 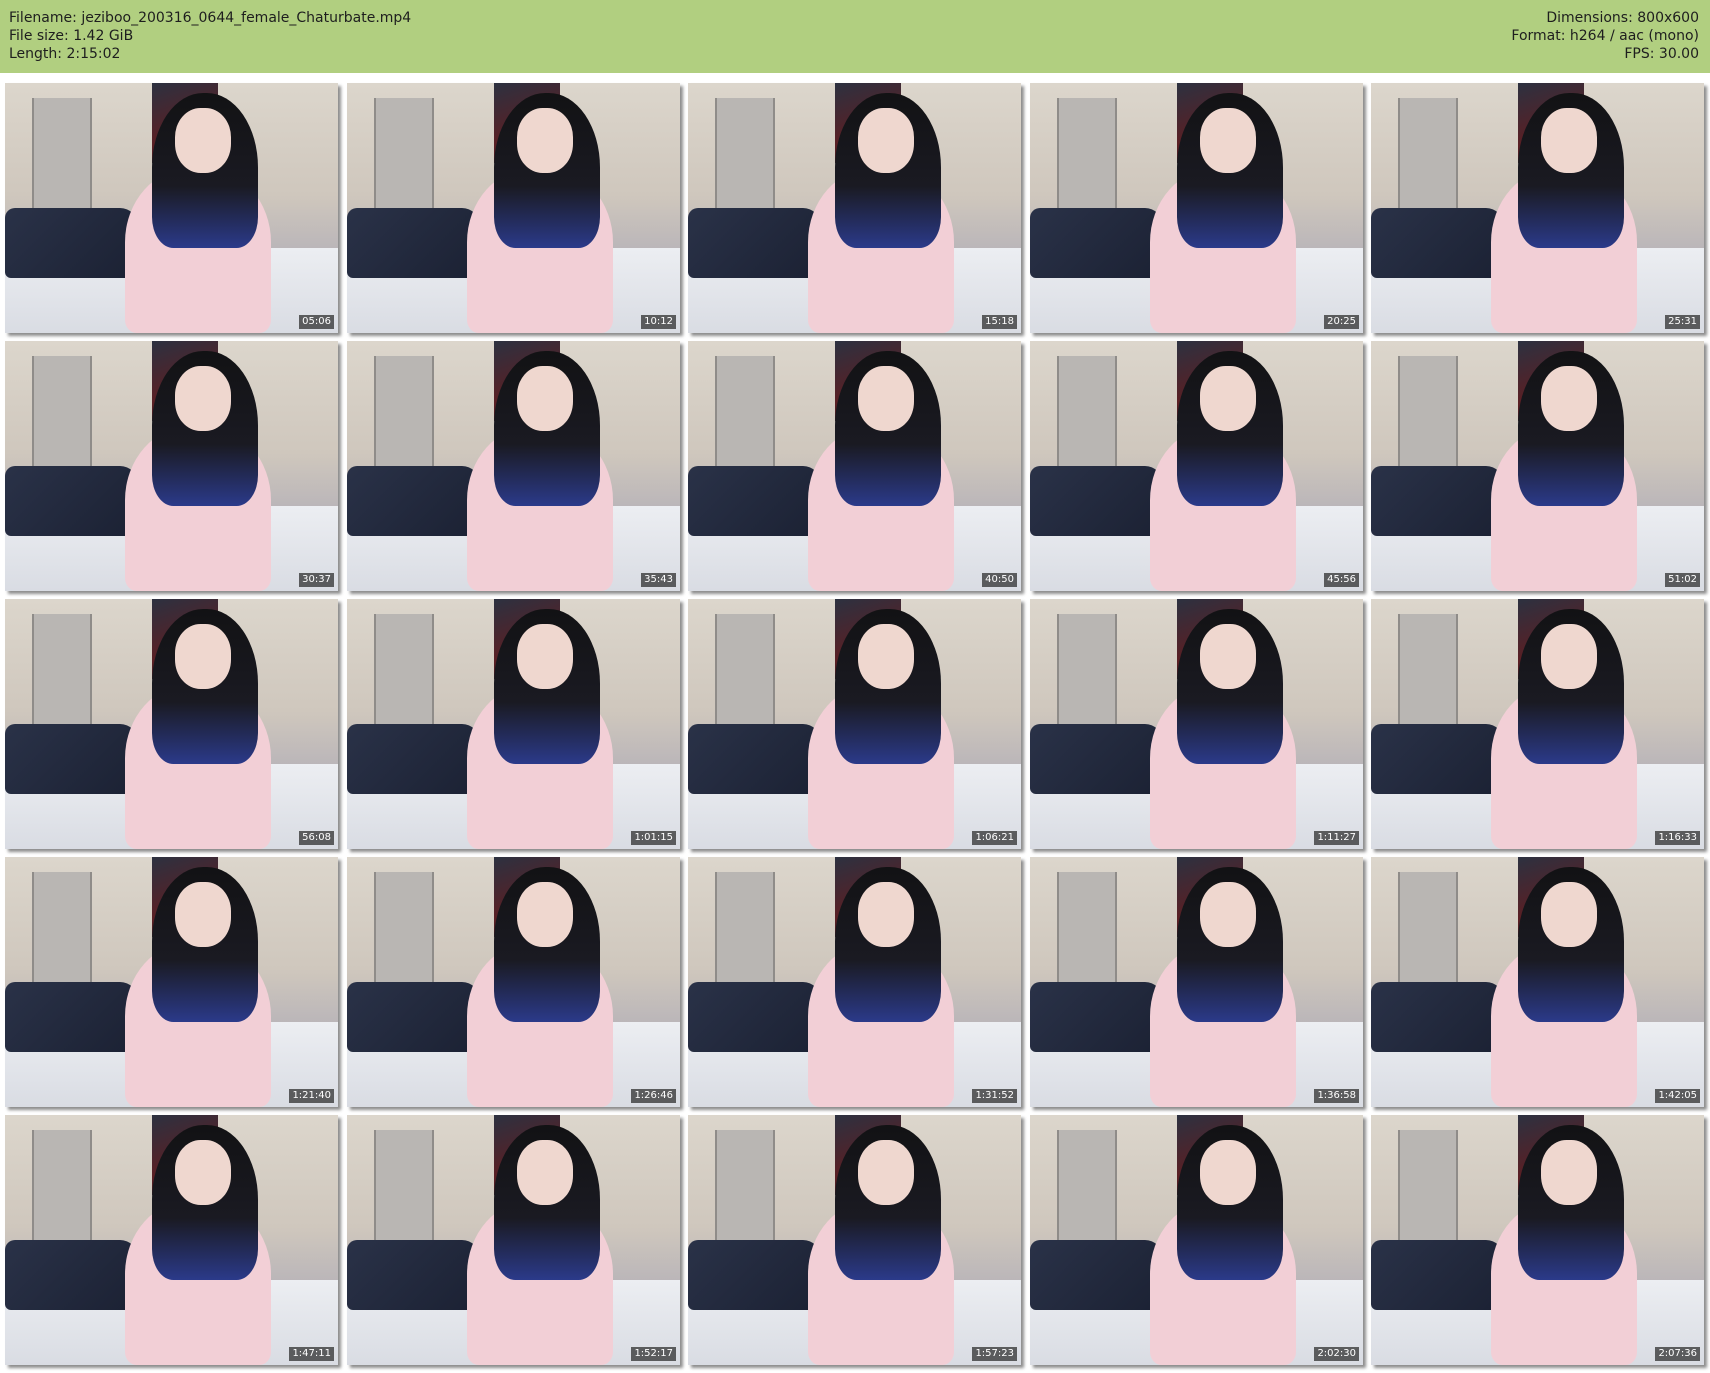 I want to click on thumbnail-timestamp: 35:43, so click(x=658, y=580).